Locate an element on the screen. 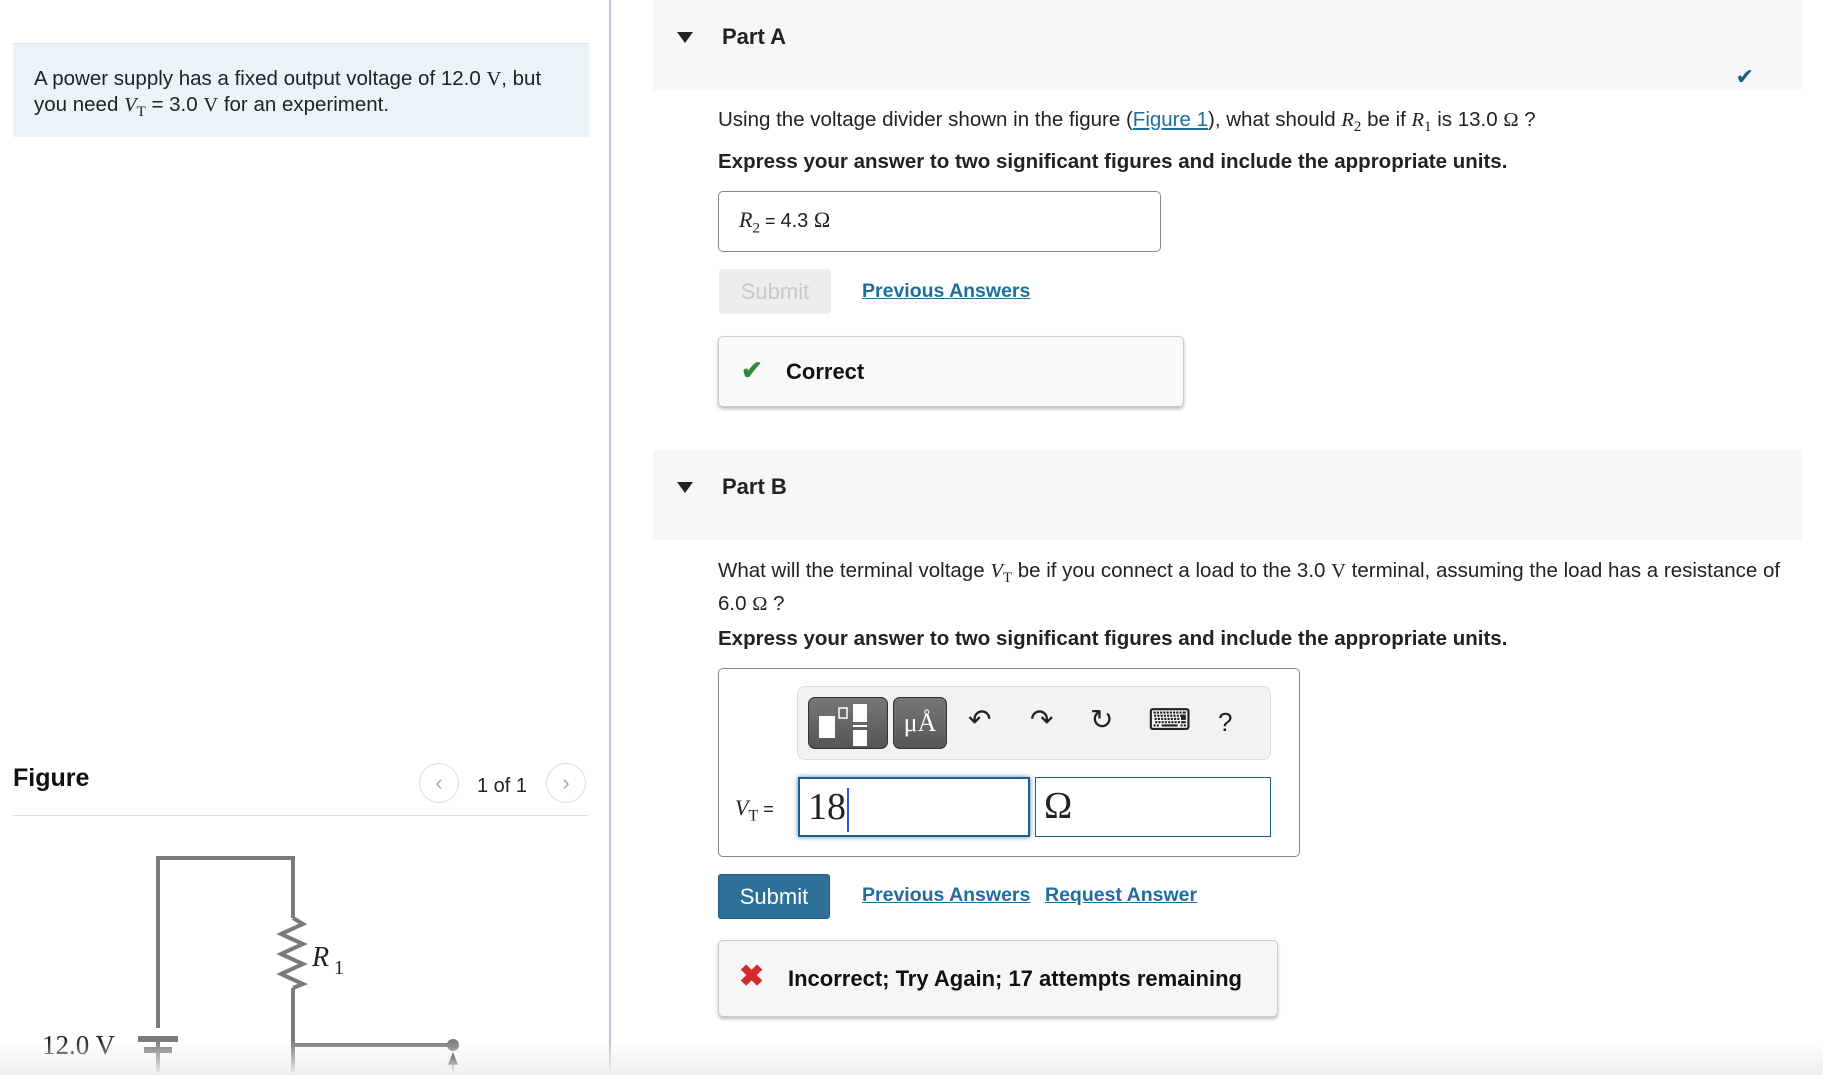  part-a-answer-box: R2 = 4.3 Ω is located at coordinates (939, 221).